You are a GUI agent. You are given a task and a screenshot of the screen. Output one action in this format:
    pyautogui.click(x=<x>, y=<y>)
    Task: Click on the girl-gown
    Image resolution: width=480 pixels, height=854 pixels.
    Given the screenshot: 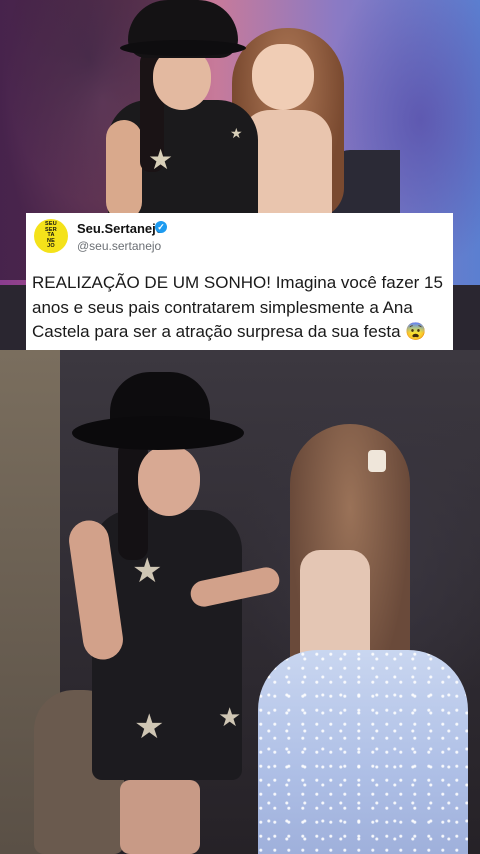 What is the action you would take?
    pyautogui.click(x=363, y=752)
    